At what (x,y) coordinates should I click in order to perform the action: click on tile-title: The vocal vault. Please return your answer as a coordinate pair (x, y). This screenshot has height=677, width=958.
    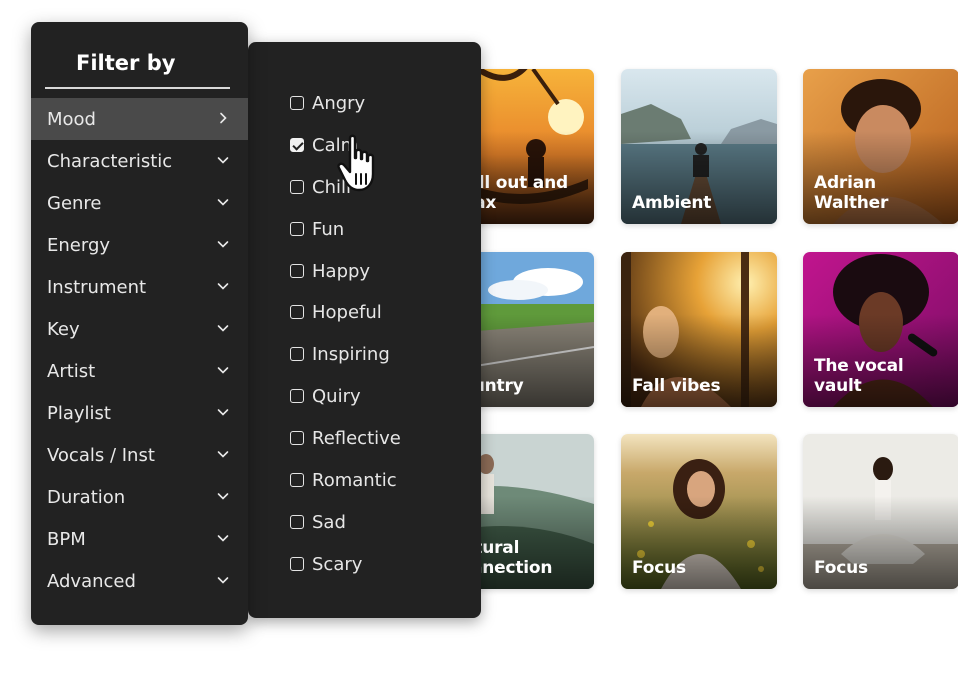
    Looking at the image, I should click on (859, 376).